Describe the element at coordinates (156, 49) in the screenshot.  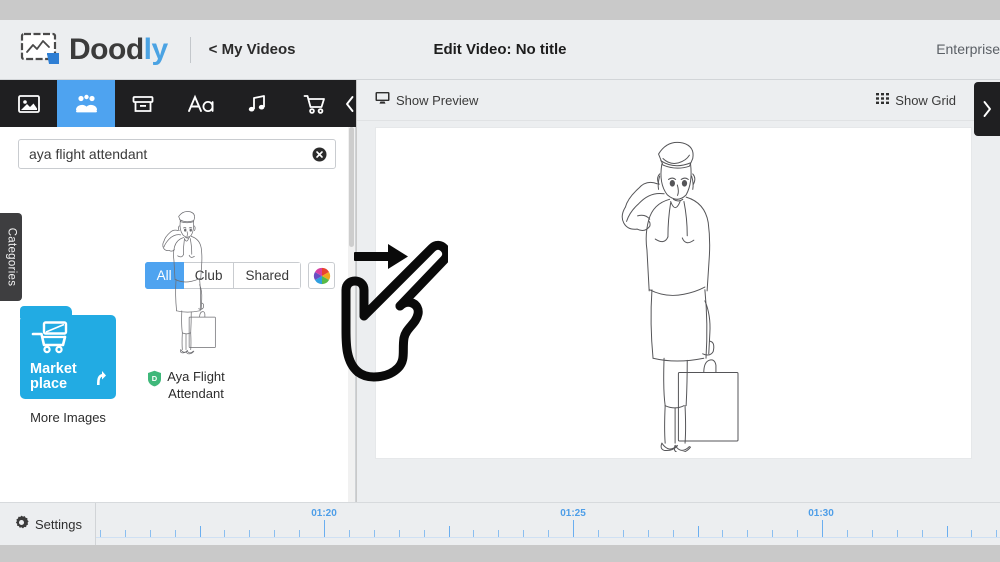
I see `logo-text-blue: ly` at that location.